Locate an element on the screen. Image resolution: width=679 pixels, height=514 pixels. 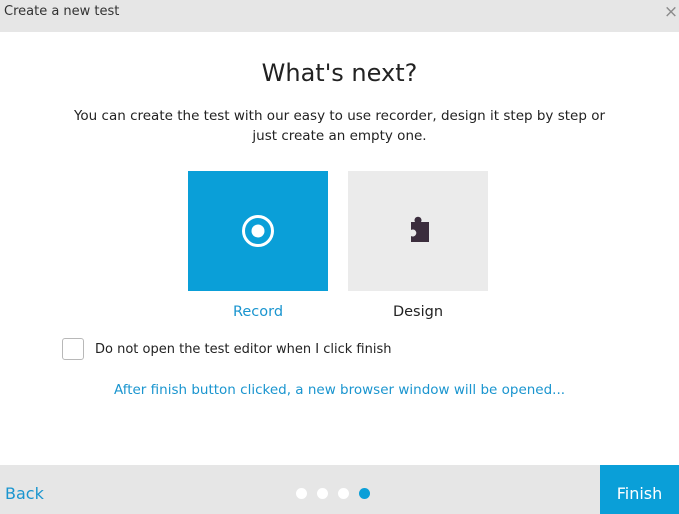
record-tile is located at coordinates (258, 231).